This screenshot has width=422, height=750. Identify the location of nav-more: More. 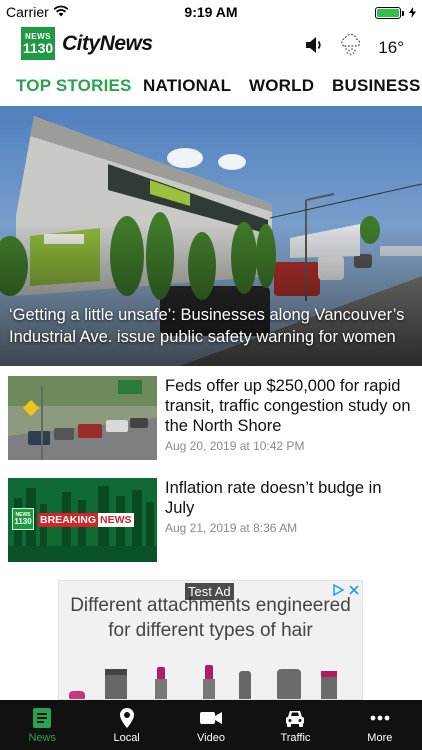
(380, 725).